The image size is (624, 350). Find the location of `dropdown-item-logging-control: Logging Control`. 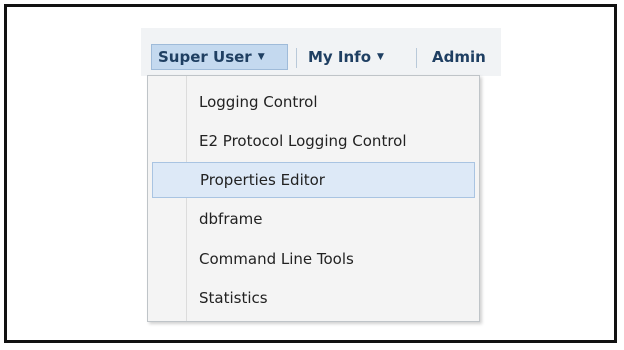

dropdown-item-logging-control: Logging Control is located at coordinates (313, 102).